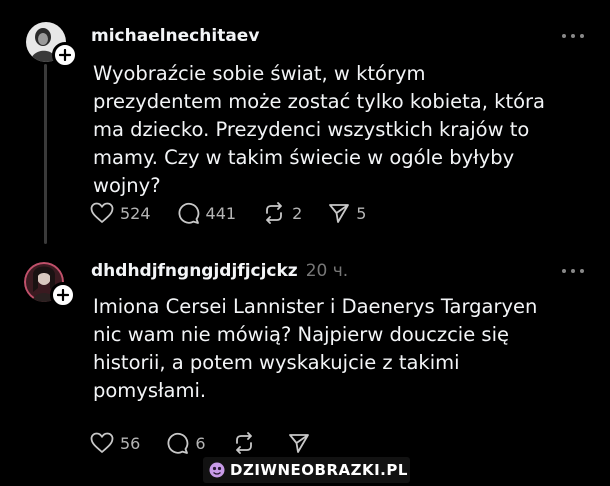 This screenshot has width=610, height=486. I want to click on username: dhdhdjfngngjdjfjcjckz 20 ч., so click(219, 271).